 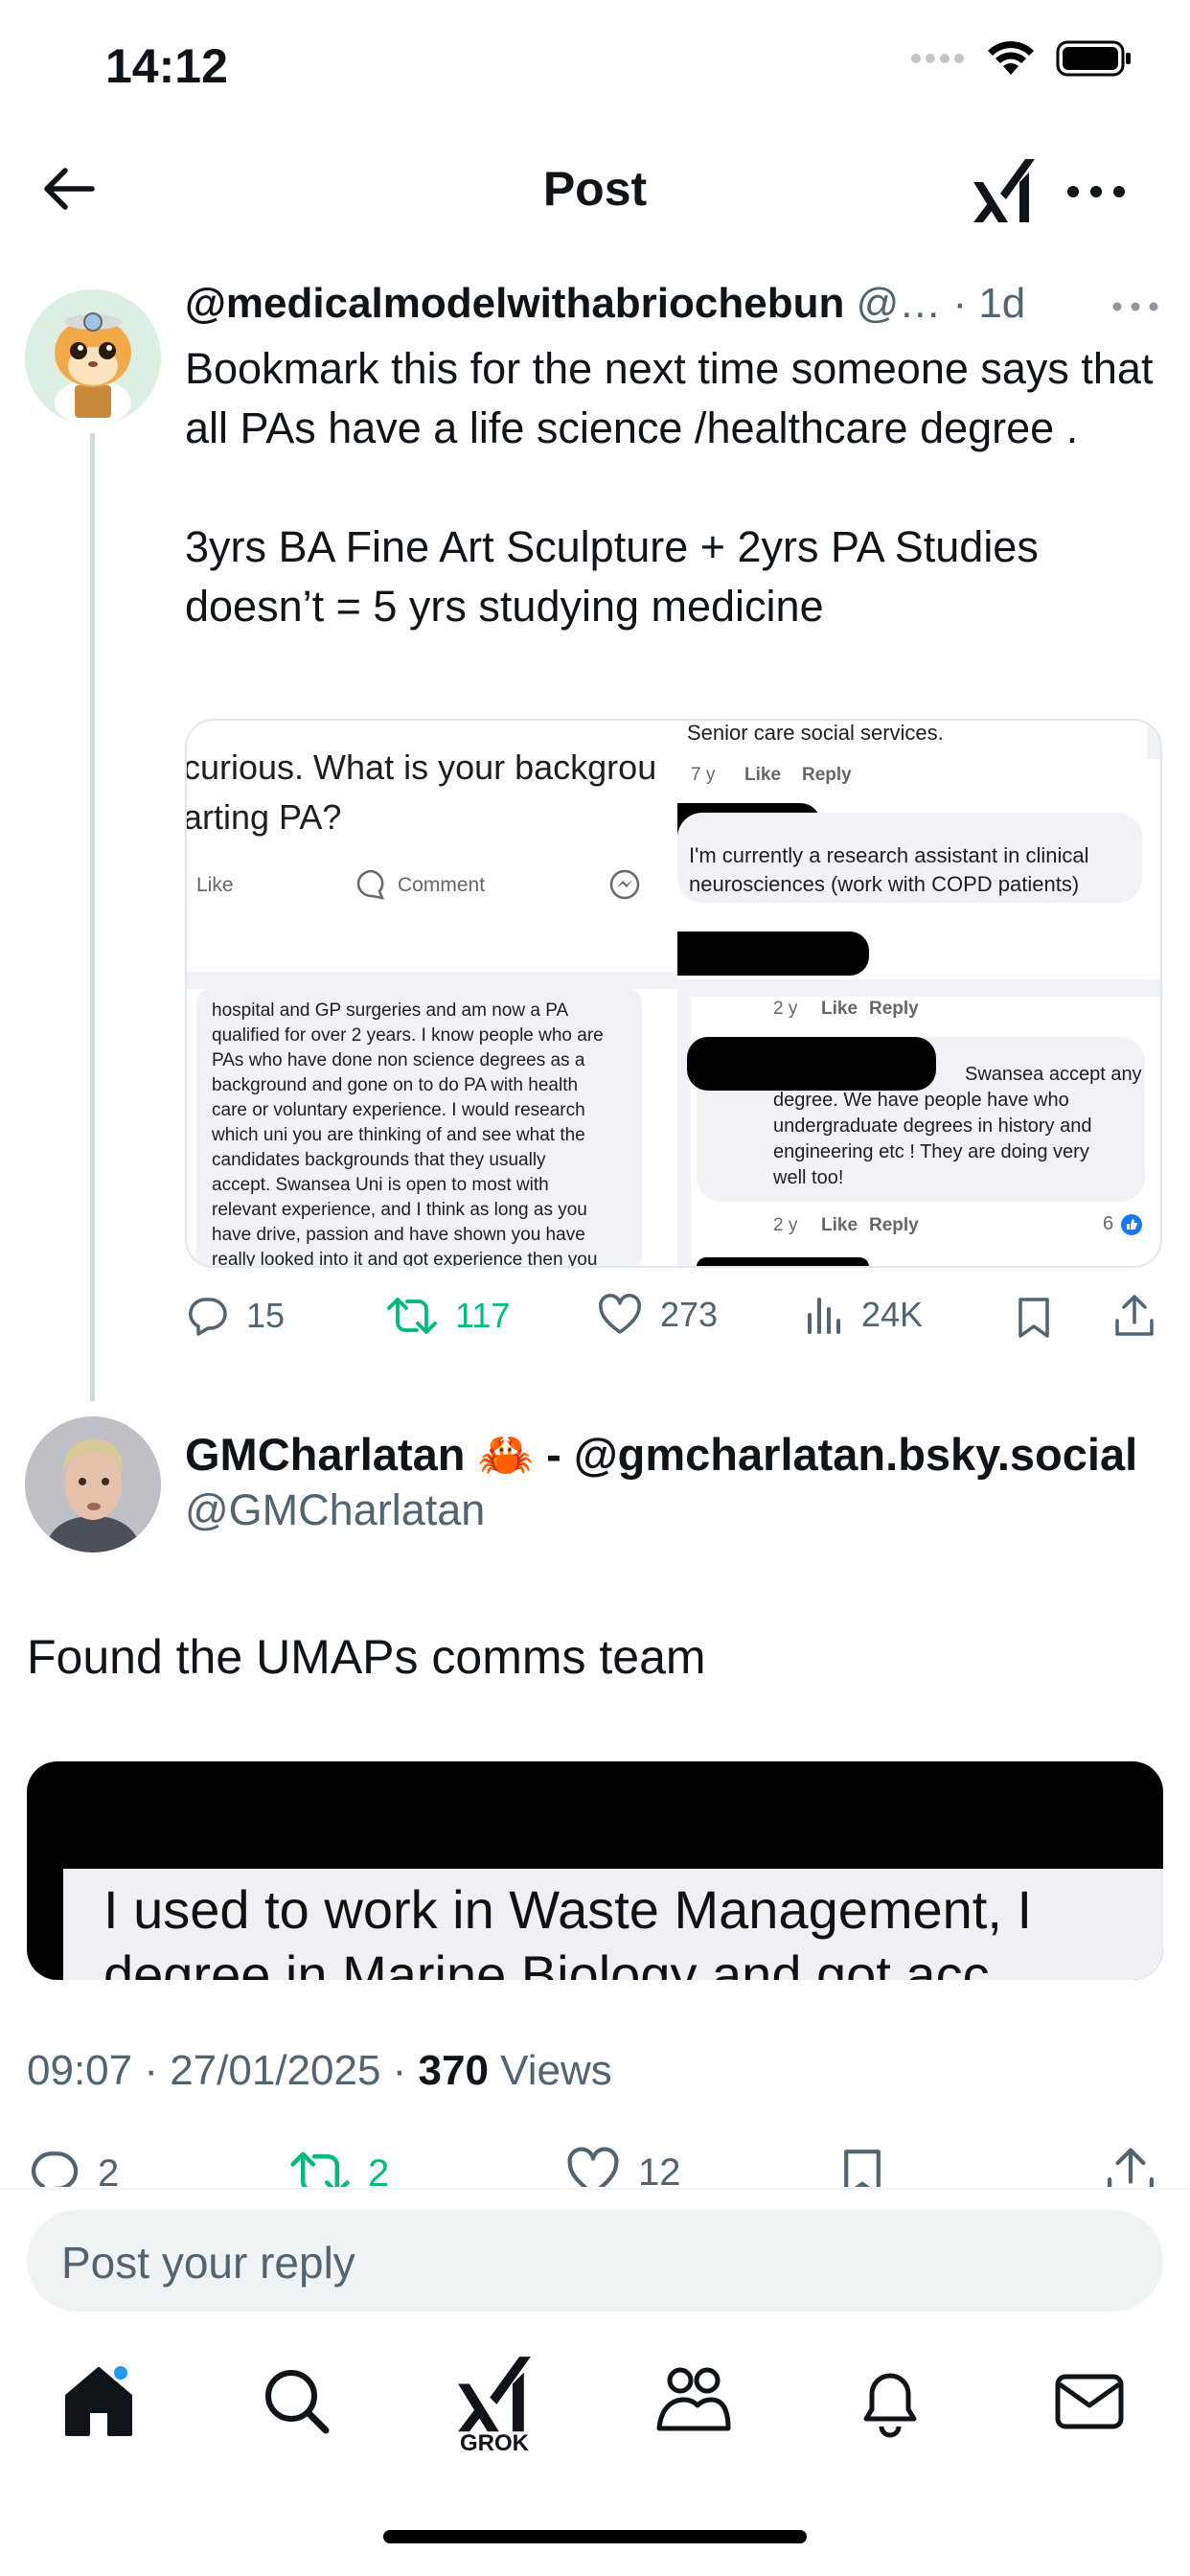 I want to click on media-comment-3-line: degree. We have people have who, so click(x=921, y=1100).